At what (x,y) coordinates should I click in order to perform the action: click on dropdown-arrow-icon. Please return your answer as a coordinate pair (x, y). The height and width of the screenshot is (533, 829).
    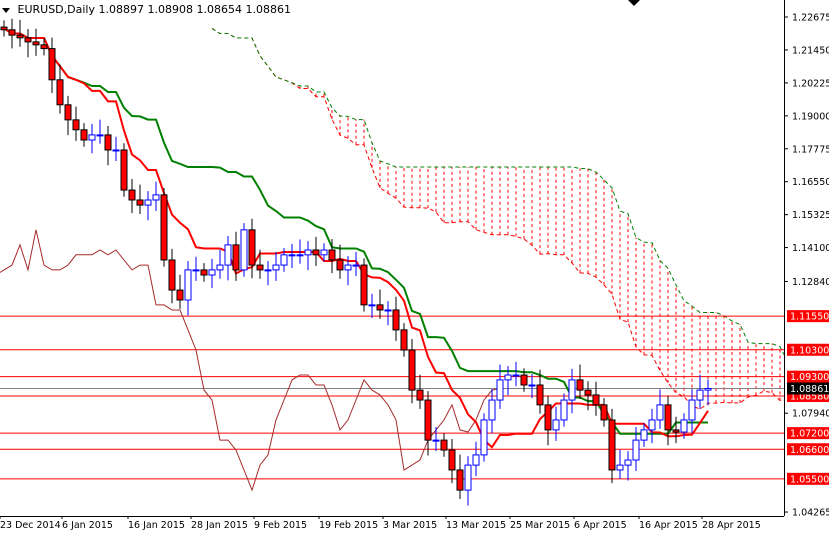
    Looking at the image, I should click on (6, 10).